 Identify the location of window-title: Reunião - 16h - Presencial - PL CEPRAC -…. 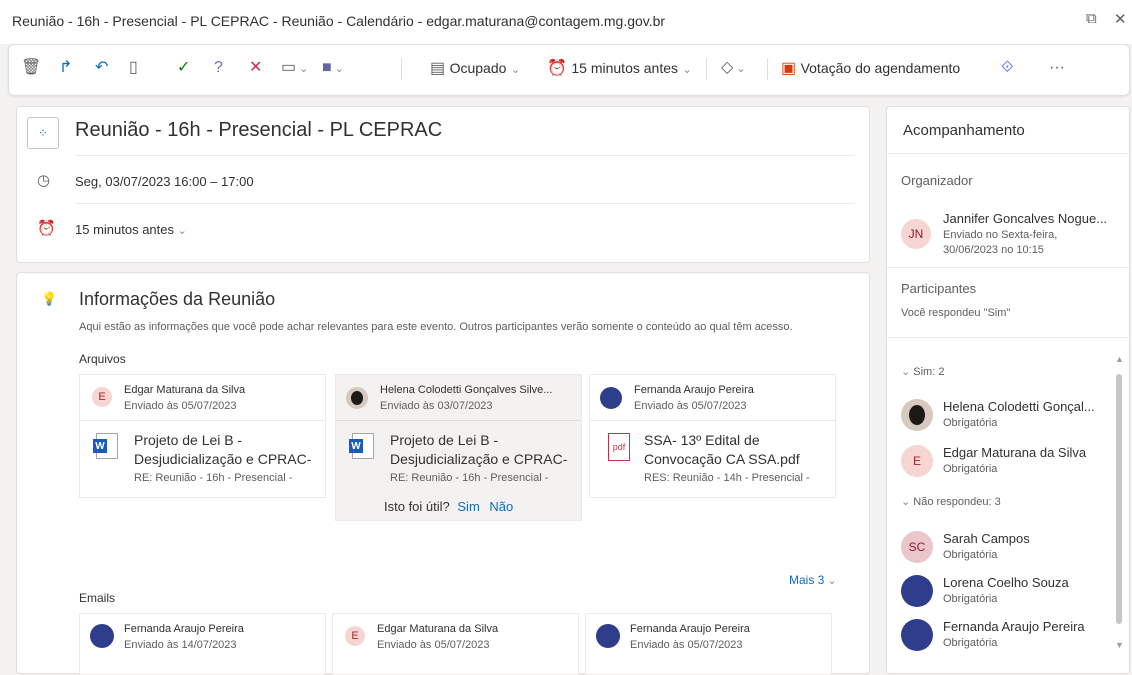
(339, 21).